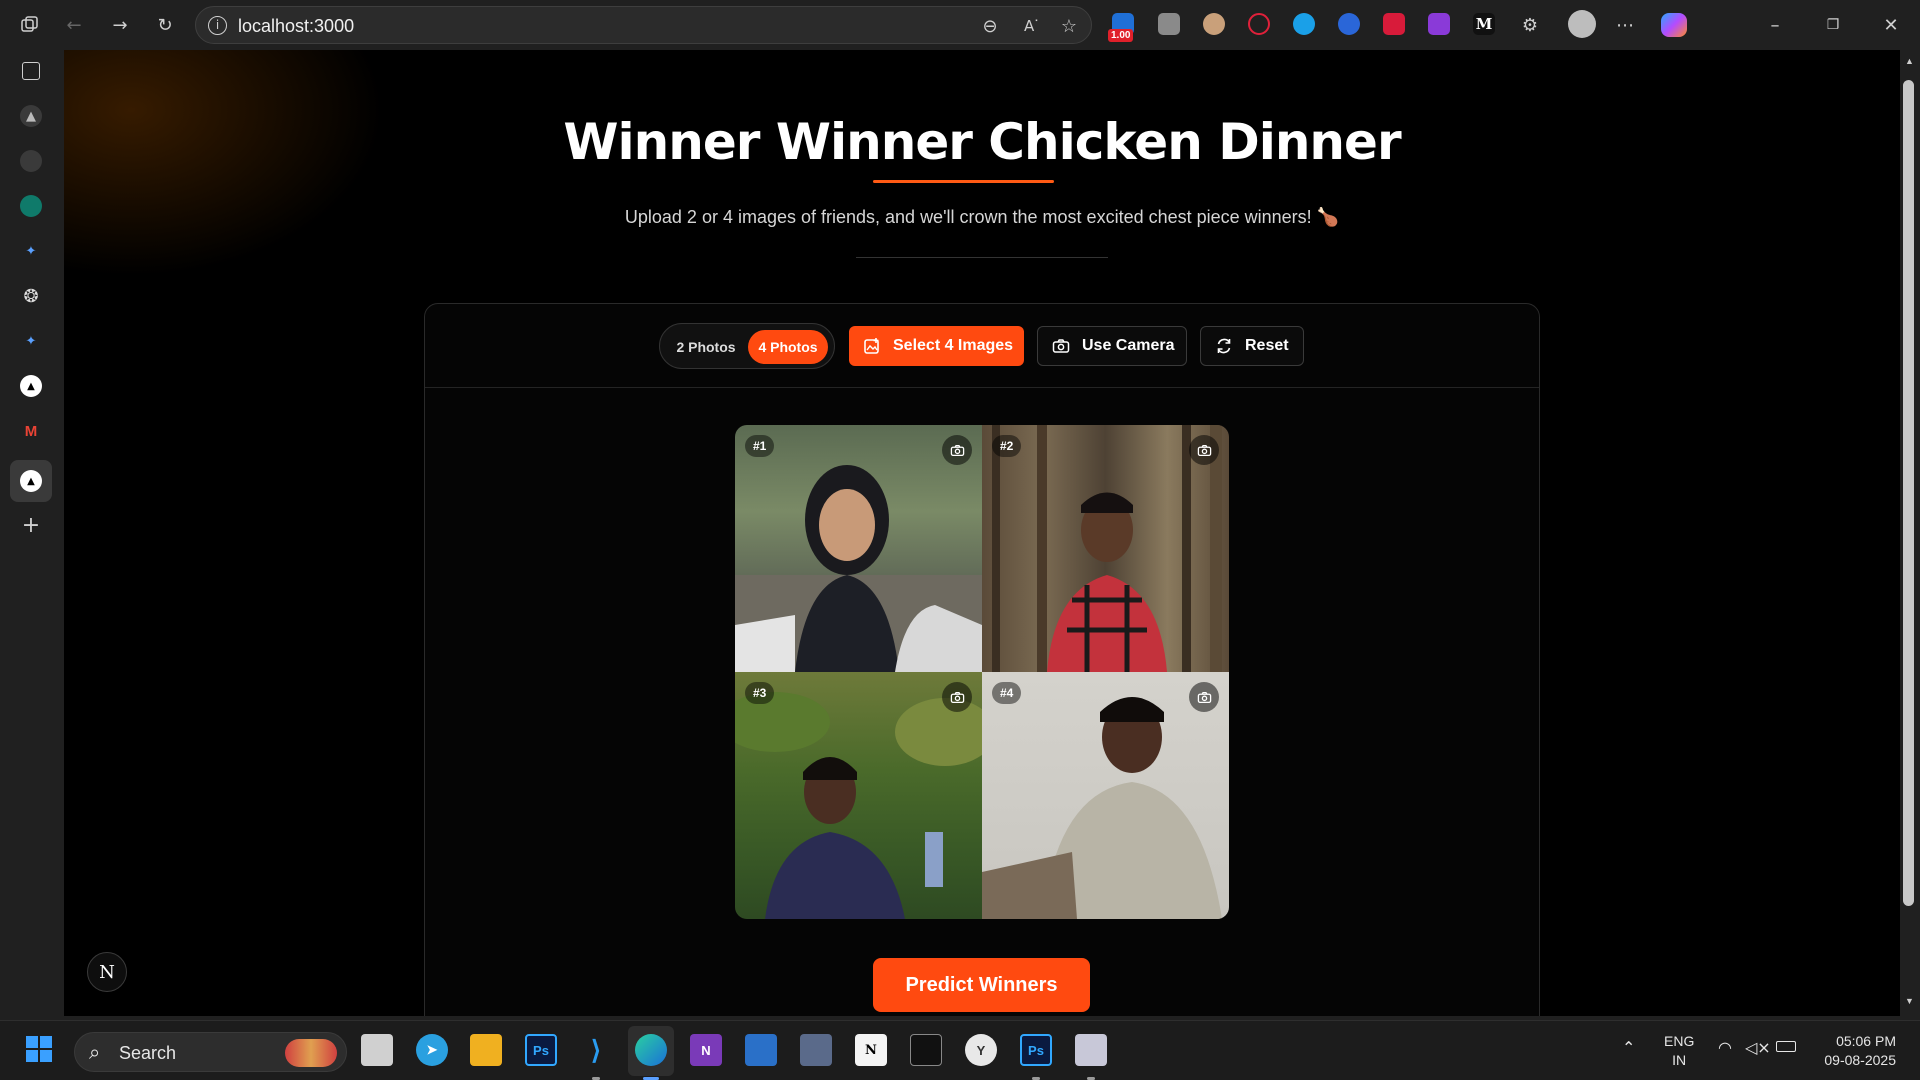  I want to click on photo-3-image, so click(858, 805).